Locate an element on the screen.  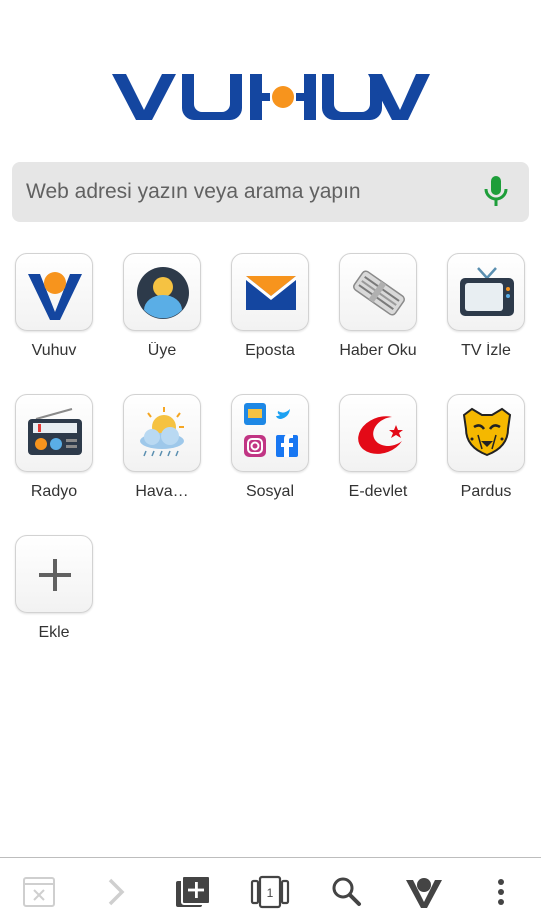
forward-icon is located at coordinates (116, 892).